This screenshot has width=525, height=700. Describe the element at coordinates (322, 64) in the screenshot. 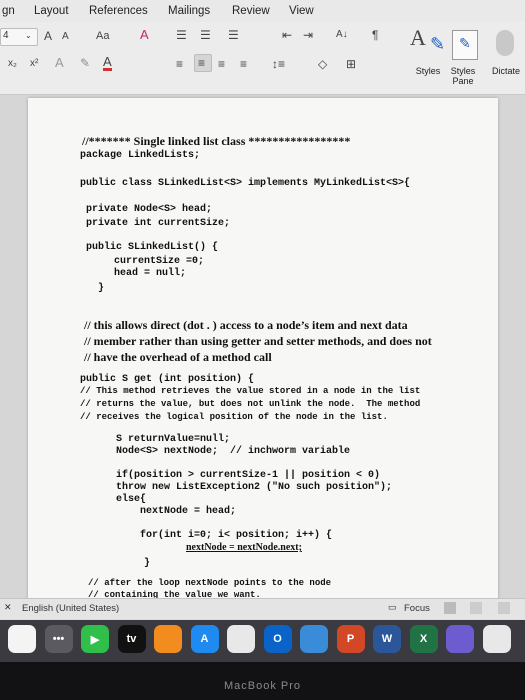

I see `shading-icon: ◇` at that location.